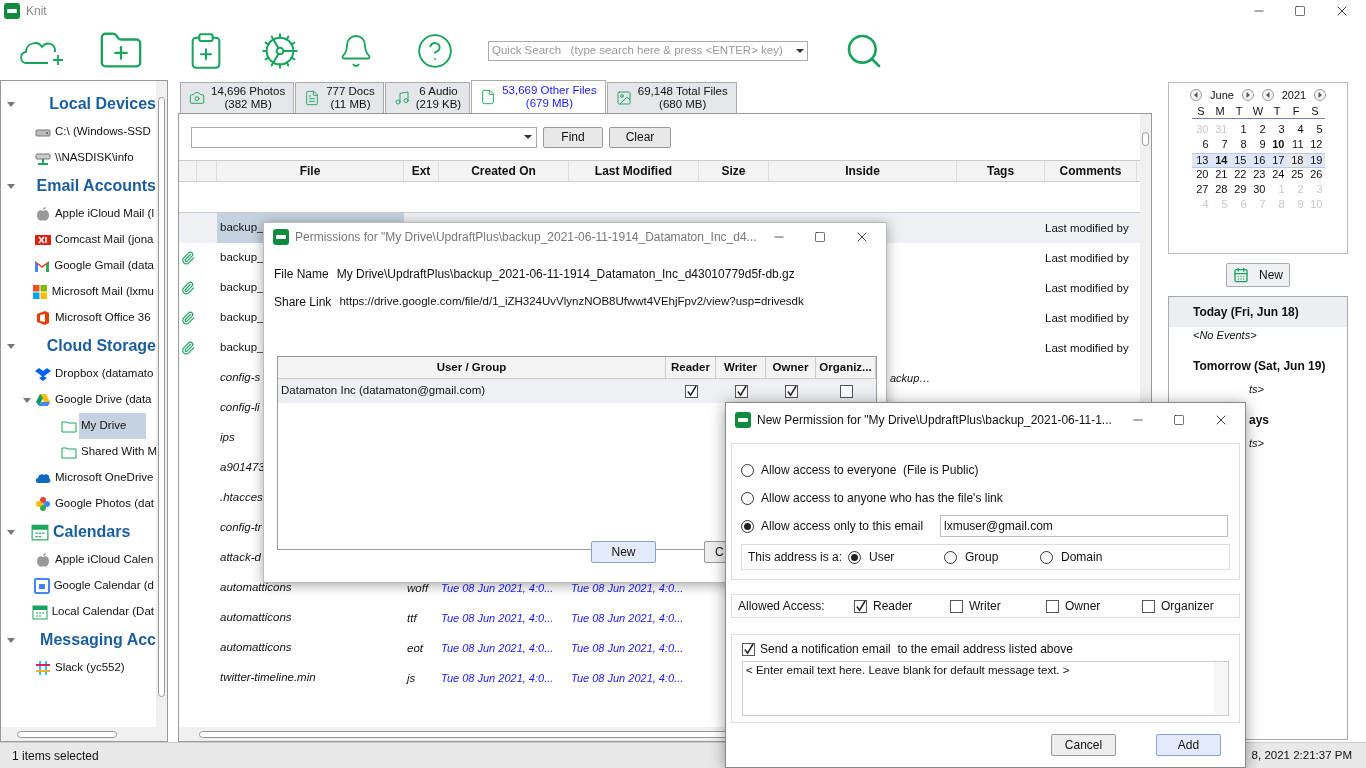 This screenshot has height=768, width=1366. What do you see at coordinates (411, 617) in the screenshot?
I see `table-cell-text: ttf` at bounding box center [411, 617].